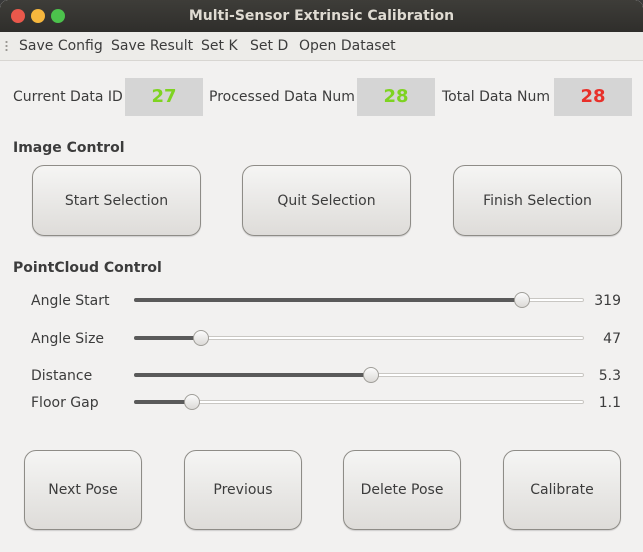 Image resolution: width=643 pixels, height=552 pixels. Describe the element at coordinates (68, 339) in the screenshot. I see `angle-size-label: Angle Size` at that location.